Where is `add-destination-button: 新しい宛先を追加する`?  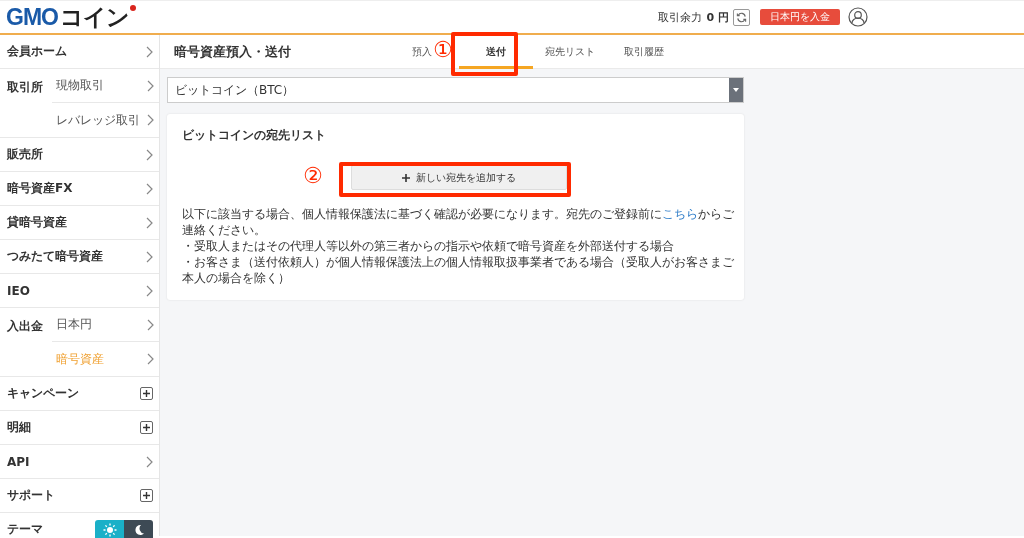 add-destination-button: 新しい宛先を追加する is located at coordinates (459, 177).